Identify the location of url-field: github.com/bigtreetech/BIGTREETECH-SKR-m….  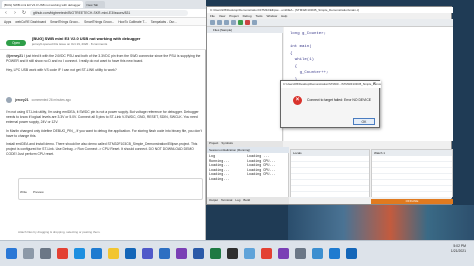
(109, 13).